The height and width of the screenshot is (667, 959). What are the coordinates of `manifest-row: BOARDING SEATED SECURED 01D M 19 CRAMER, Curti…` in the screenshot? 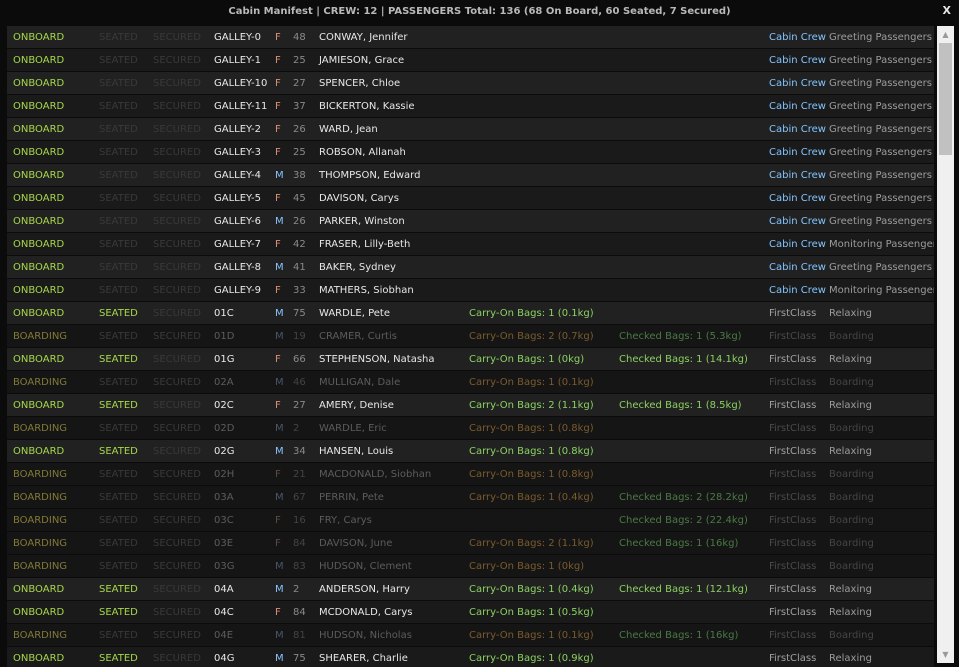 It's located at (470, 336).